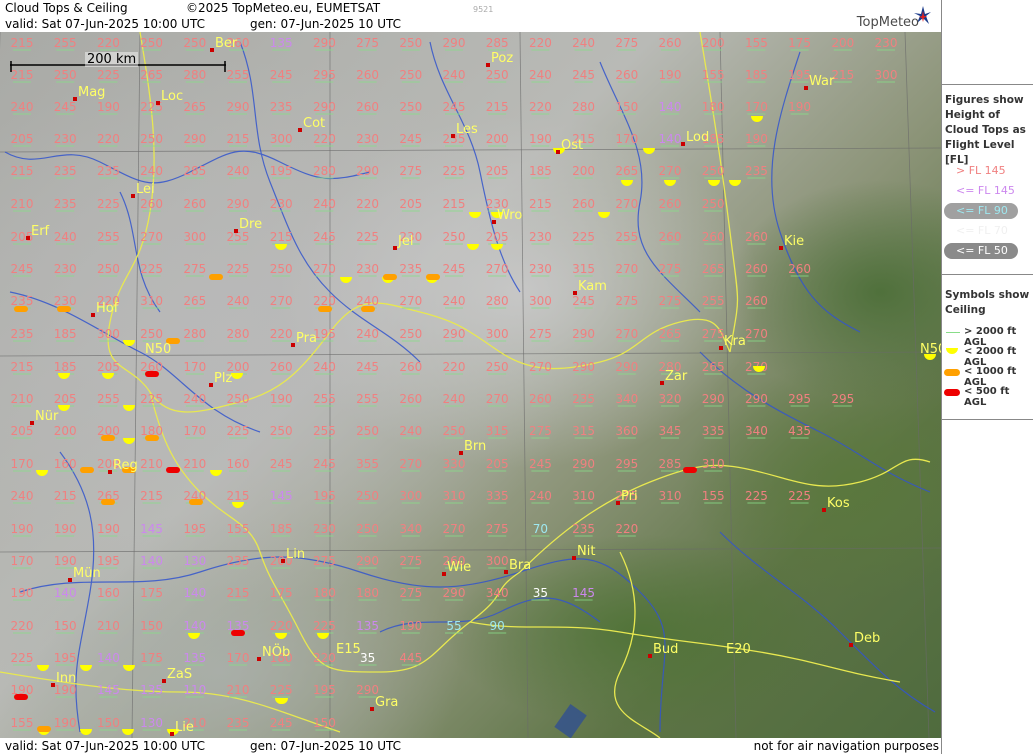 The width and height of the screenshot is (1033, 754). Describe the element at coordinates (794, 241) in the screenshot. I see `city-label: Kie` at that location.